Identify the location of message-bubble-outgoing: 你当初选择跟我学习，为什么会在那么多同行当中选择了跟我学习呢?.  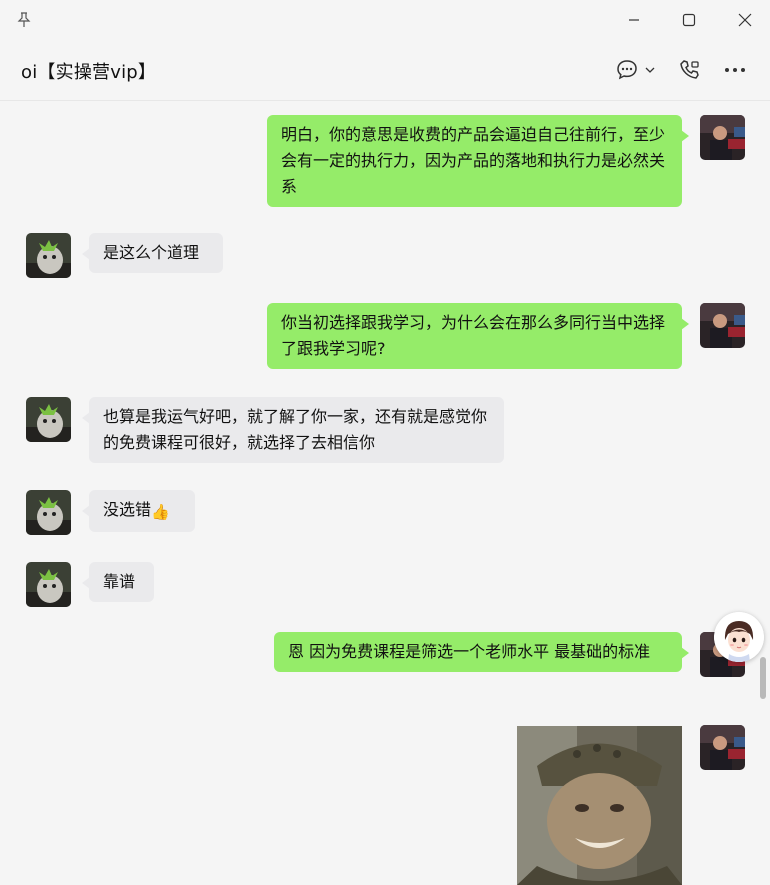
(478, 336).